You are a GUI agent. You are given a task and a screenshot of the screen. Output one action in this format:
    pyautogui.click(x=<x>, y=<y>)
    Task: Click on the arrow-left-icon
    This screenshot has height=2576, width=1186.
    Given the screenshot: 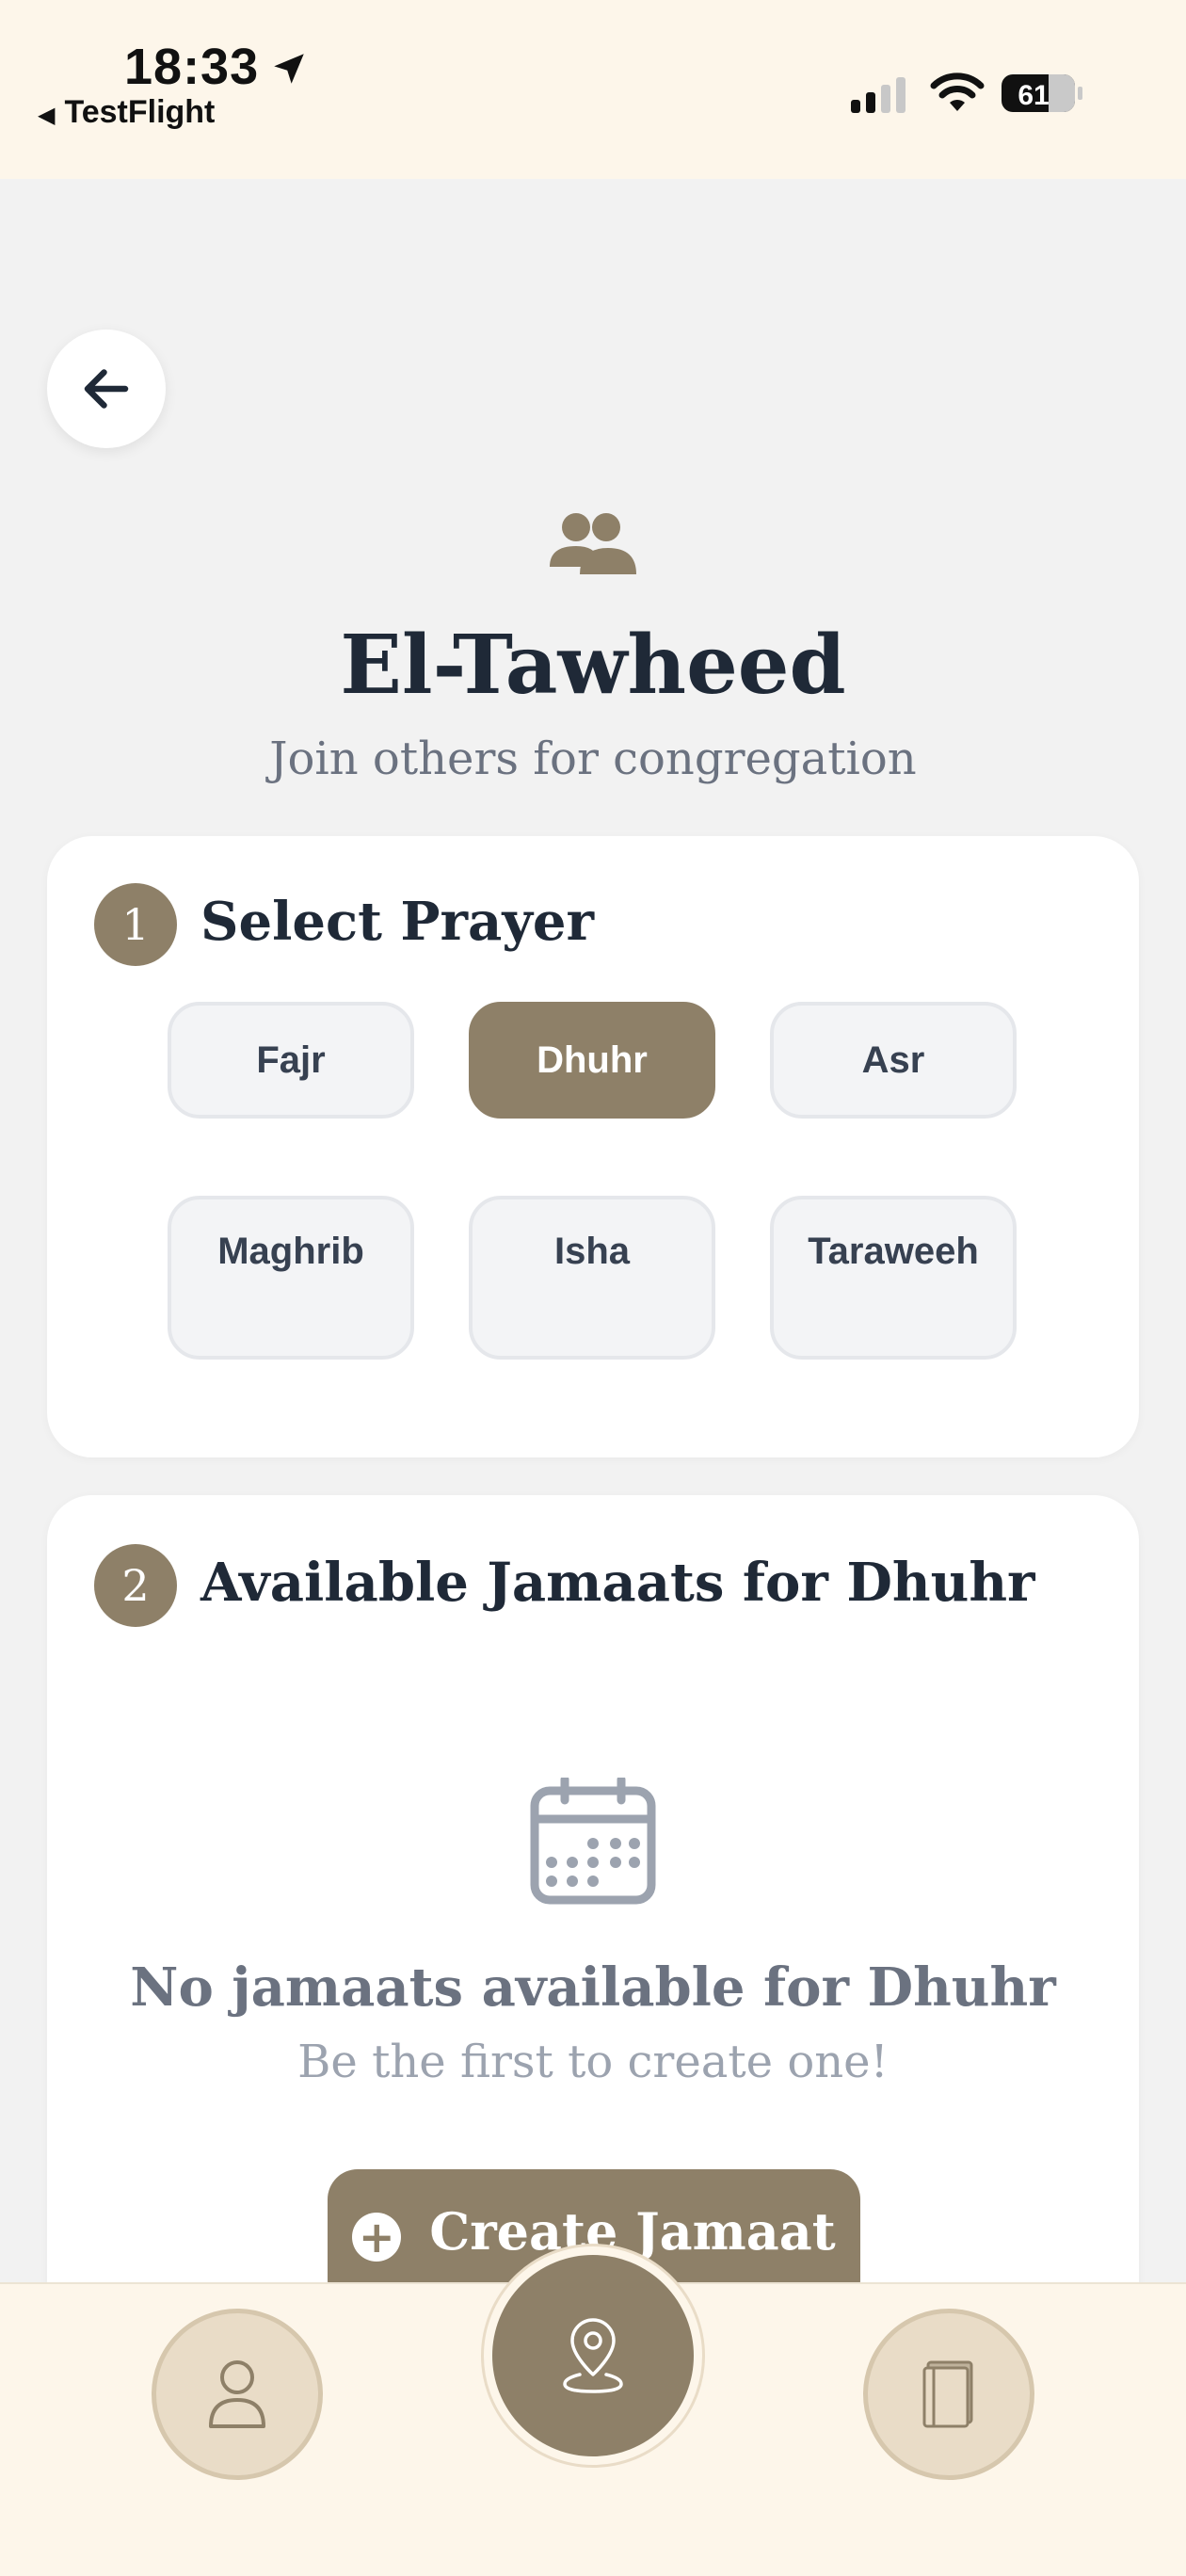 What is the action you would take?
    pyautogui.click(x=106, y=389)
    